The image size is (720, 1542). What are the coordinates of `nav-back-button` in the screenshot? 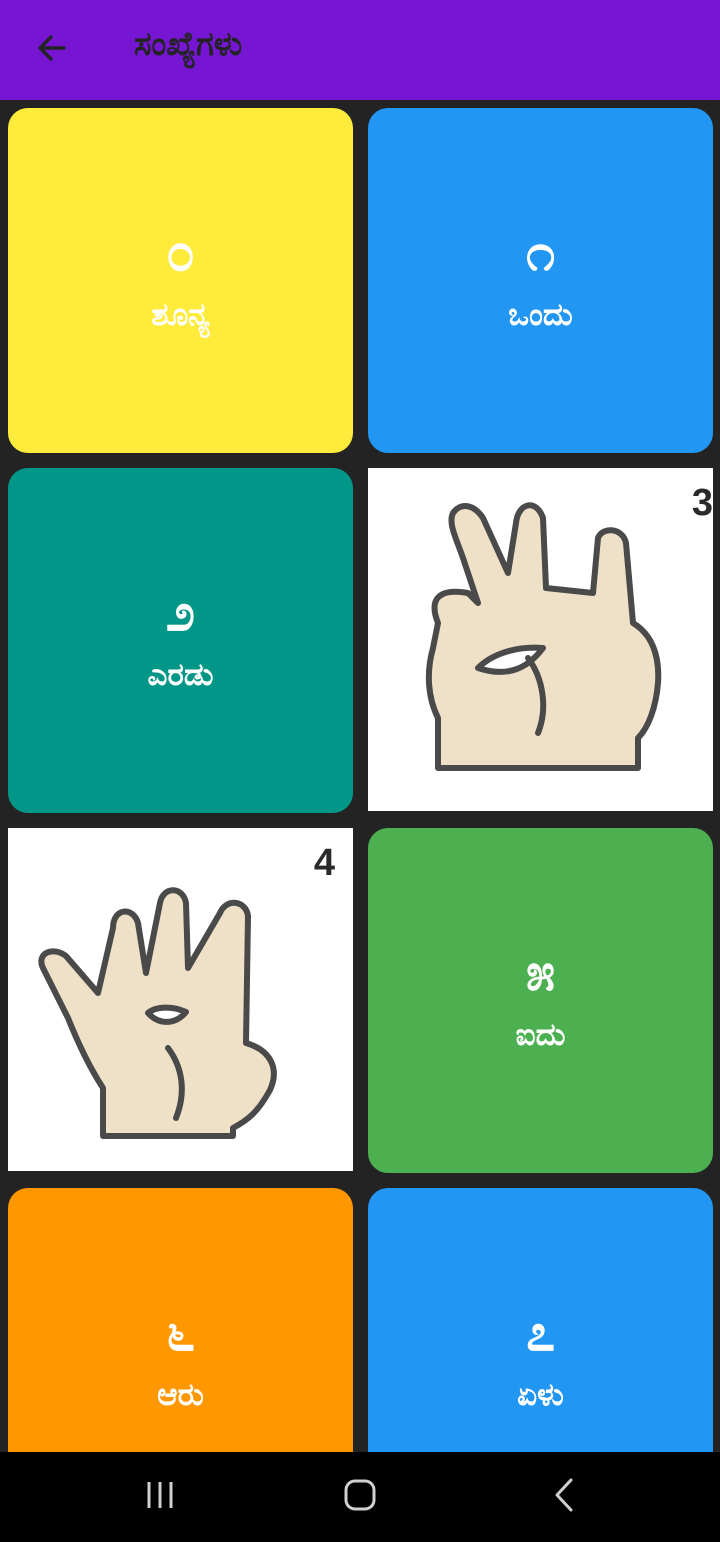 It's located at (564, 1497).